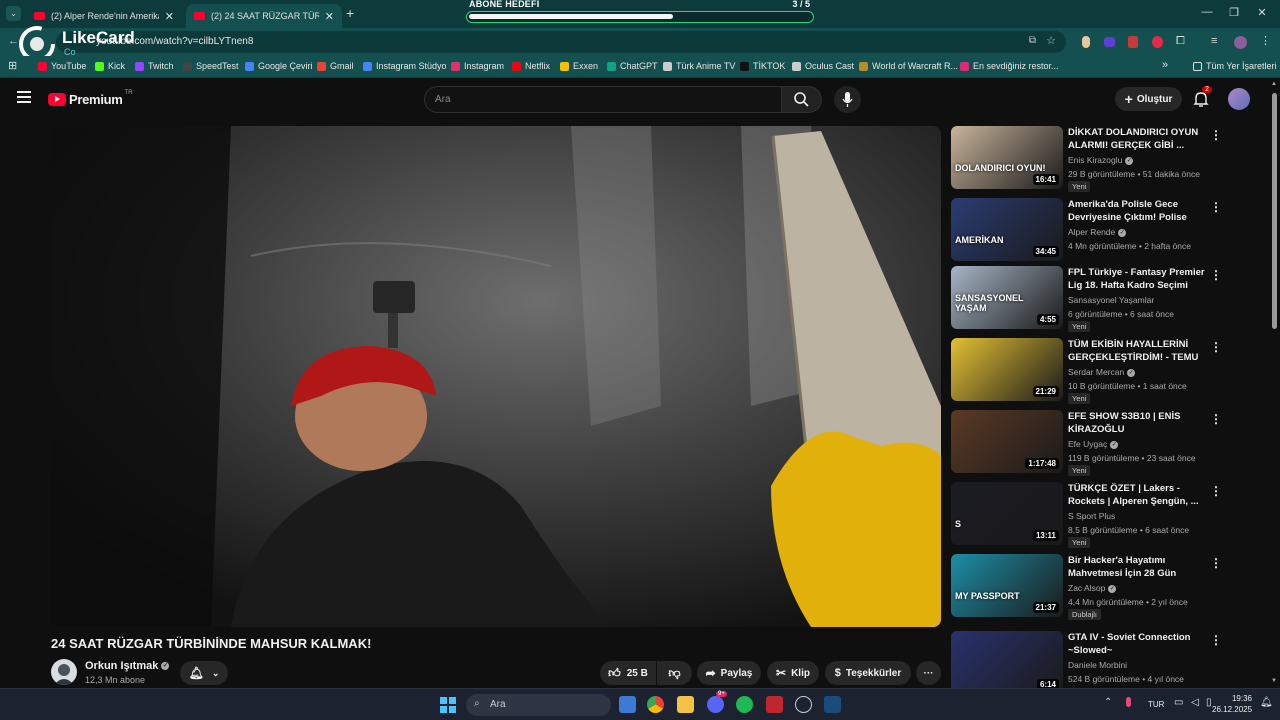 This screenshot has width=1280, height=720. I want to click on like-button: 👍︎ 25 B, so click(628, 673).